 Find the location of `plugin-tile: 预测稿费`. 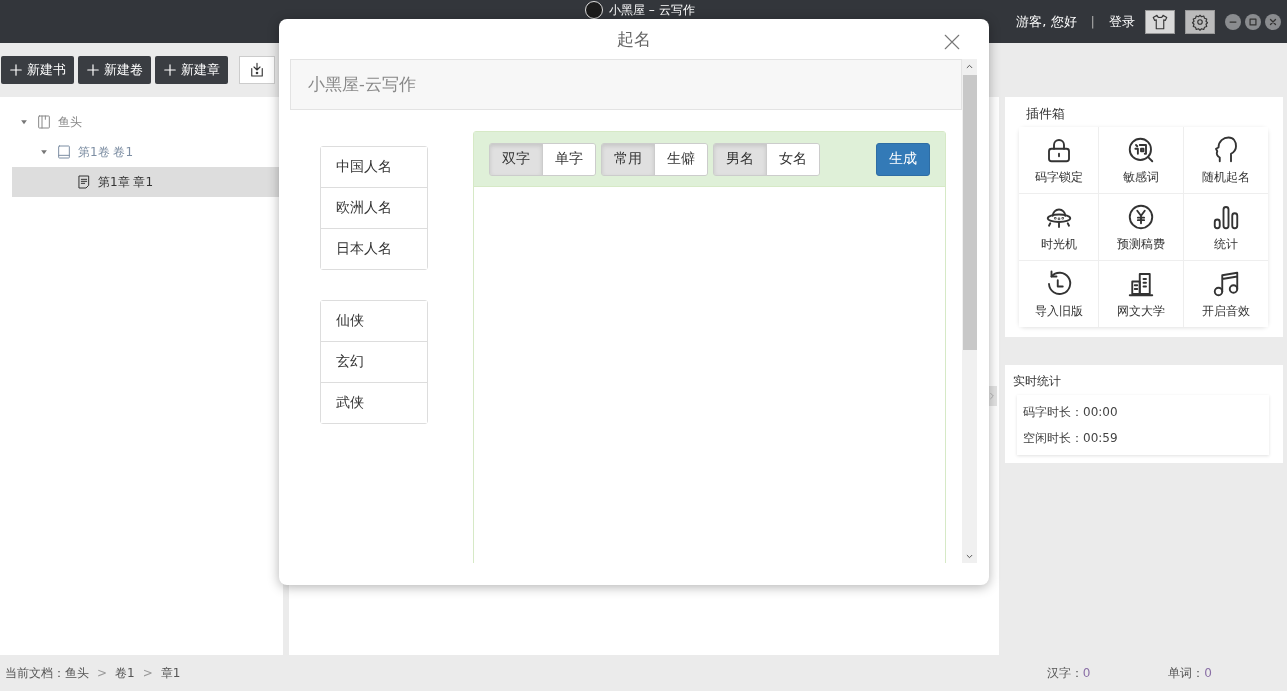

plugin-tile: 预测稿费 is located at coordinates (1141, 227).